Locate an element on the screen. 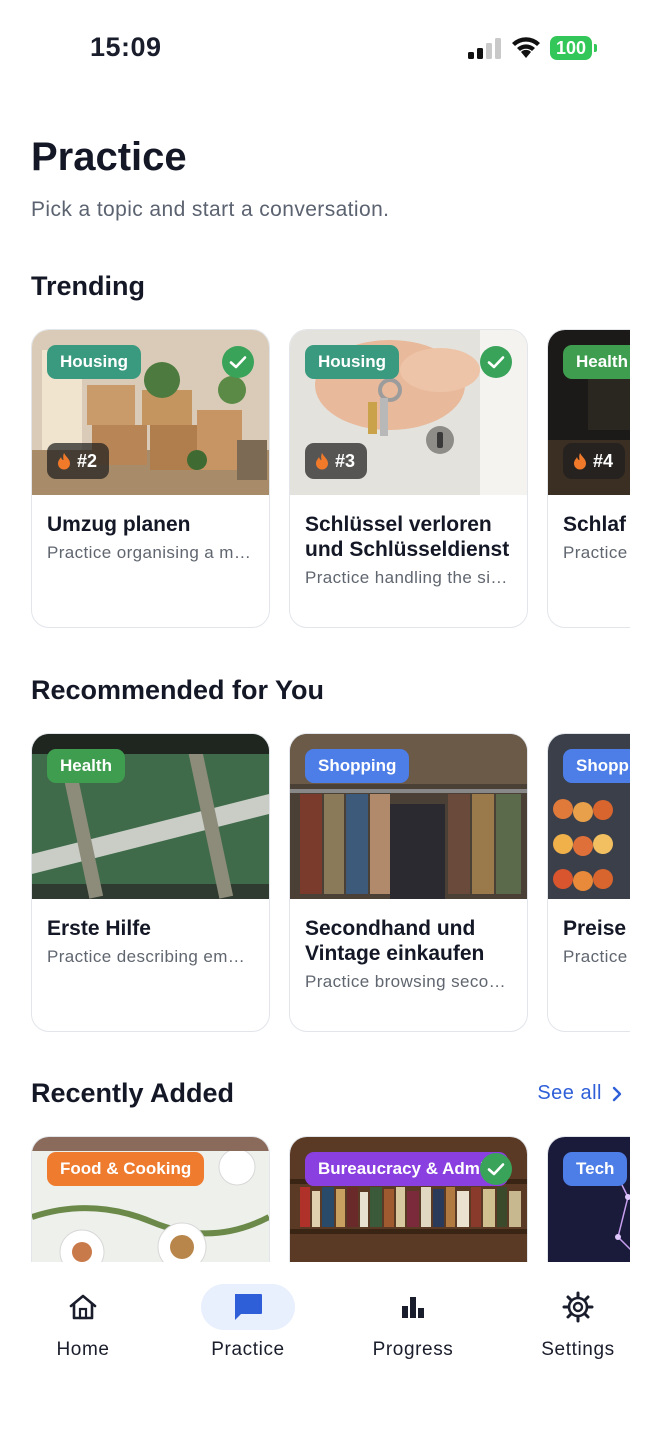  nav-item-progress: Progress is located at coordinates (413, 1311).